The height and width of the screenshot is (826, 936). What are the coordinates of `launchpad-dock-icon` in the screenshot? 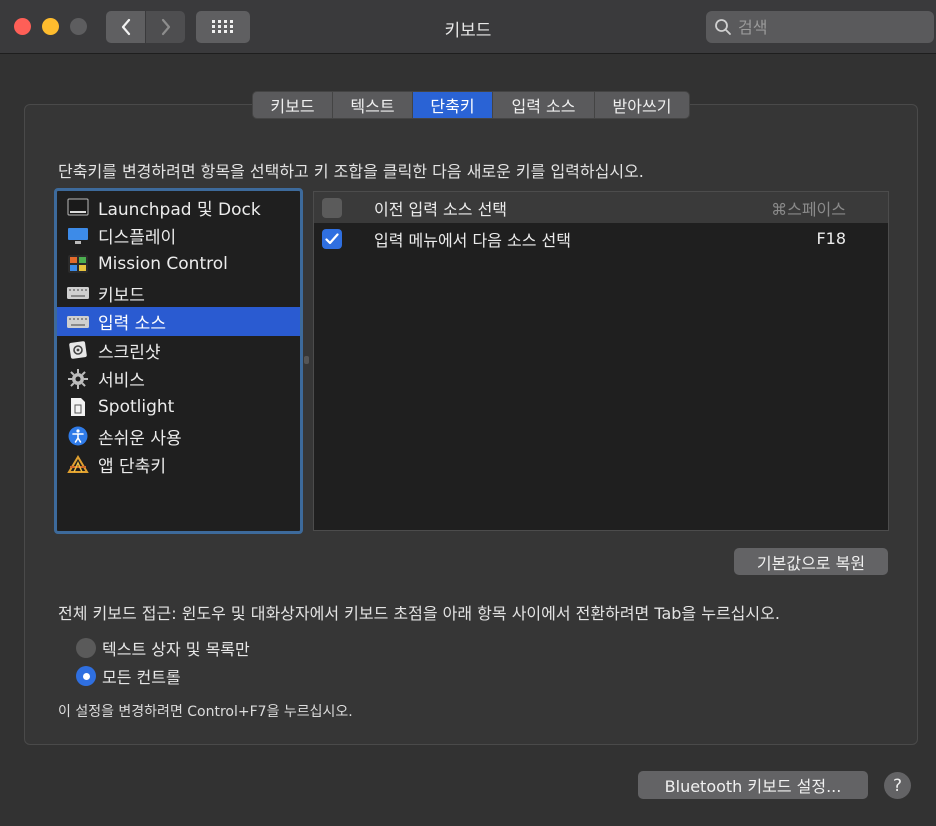 It's located at (78, 207).